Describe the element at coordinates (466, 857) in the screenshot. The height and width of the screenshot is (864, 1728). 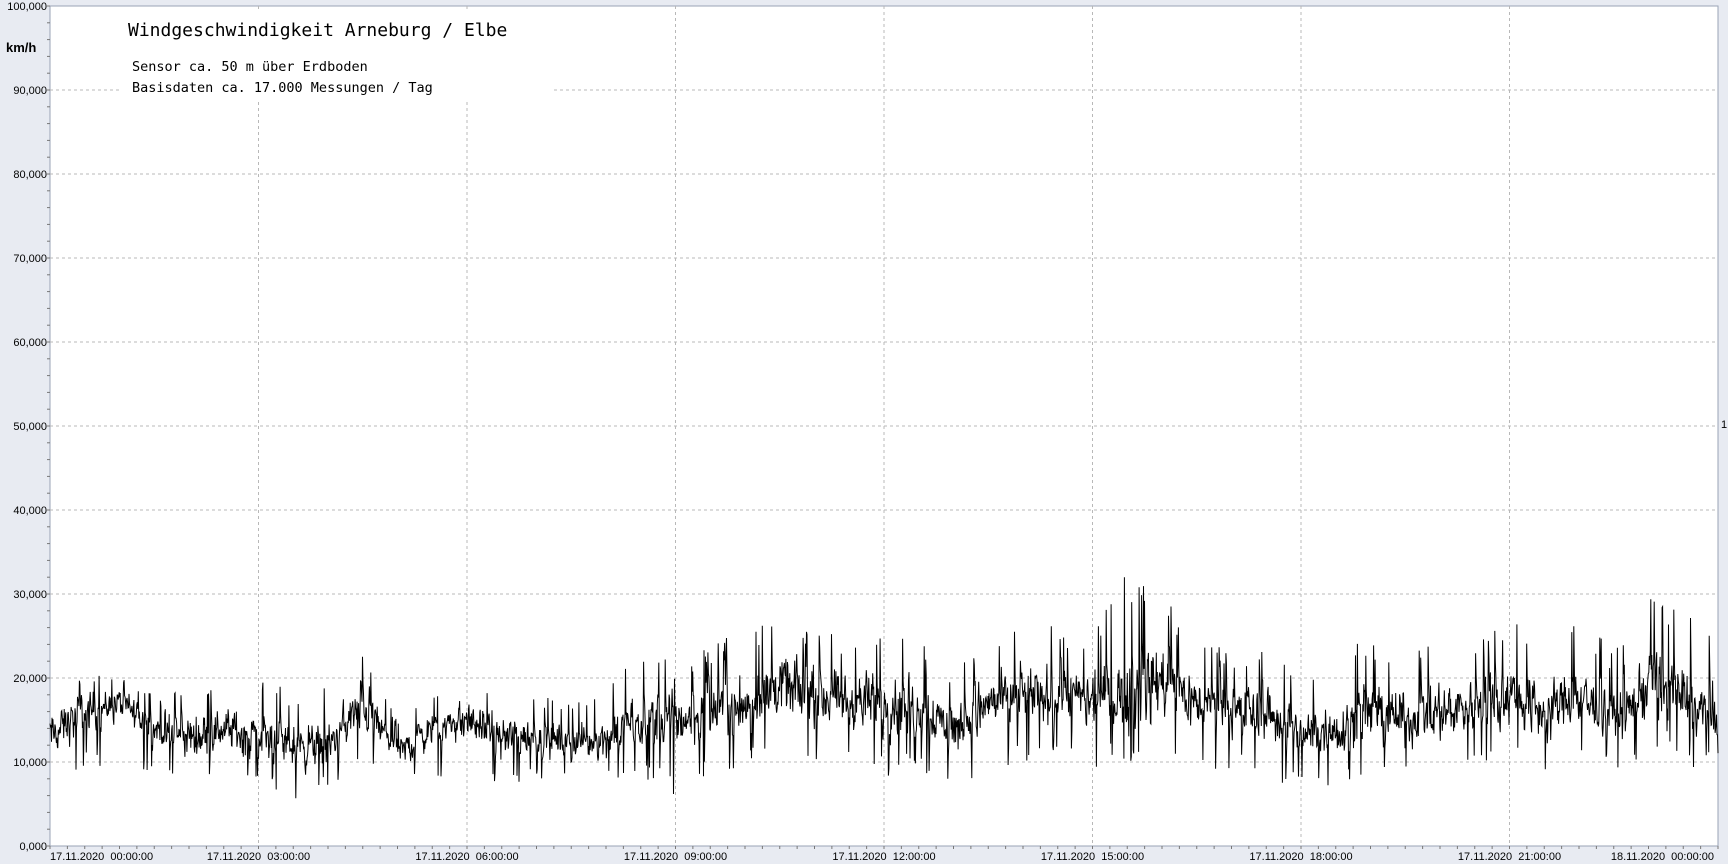
I see `x-tick-label: 17.11.2020 06:00:00` at that location.